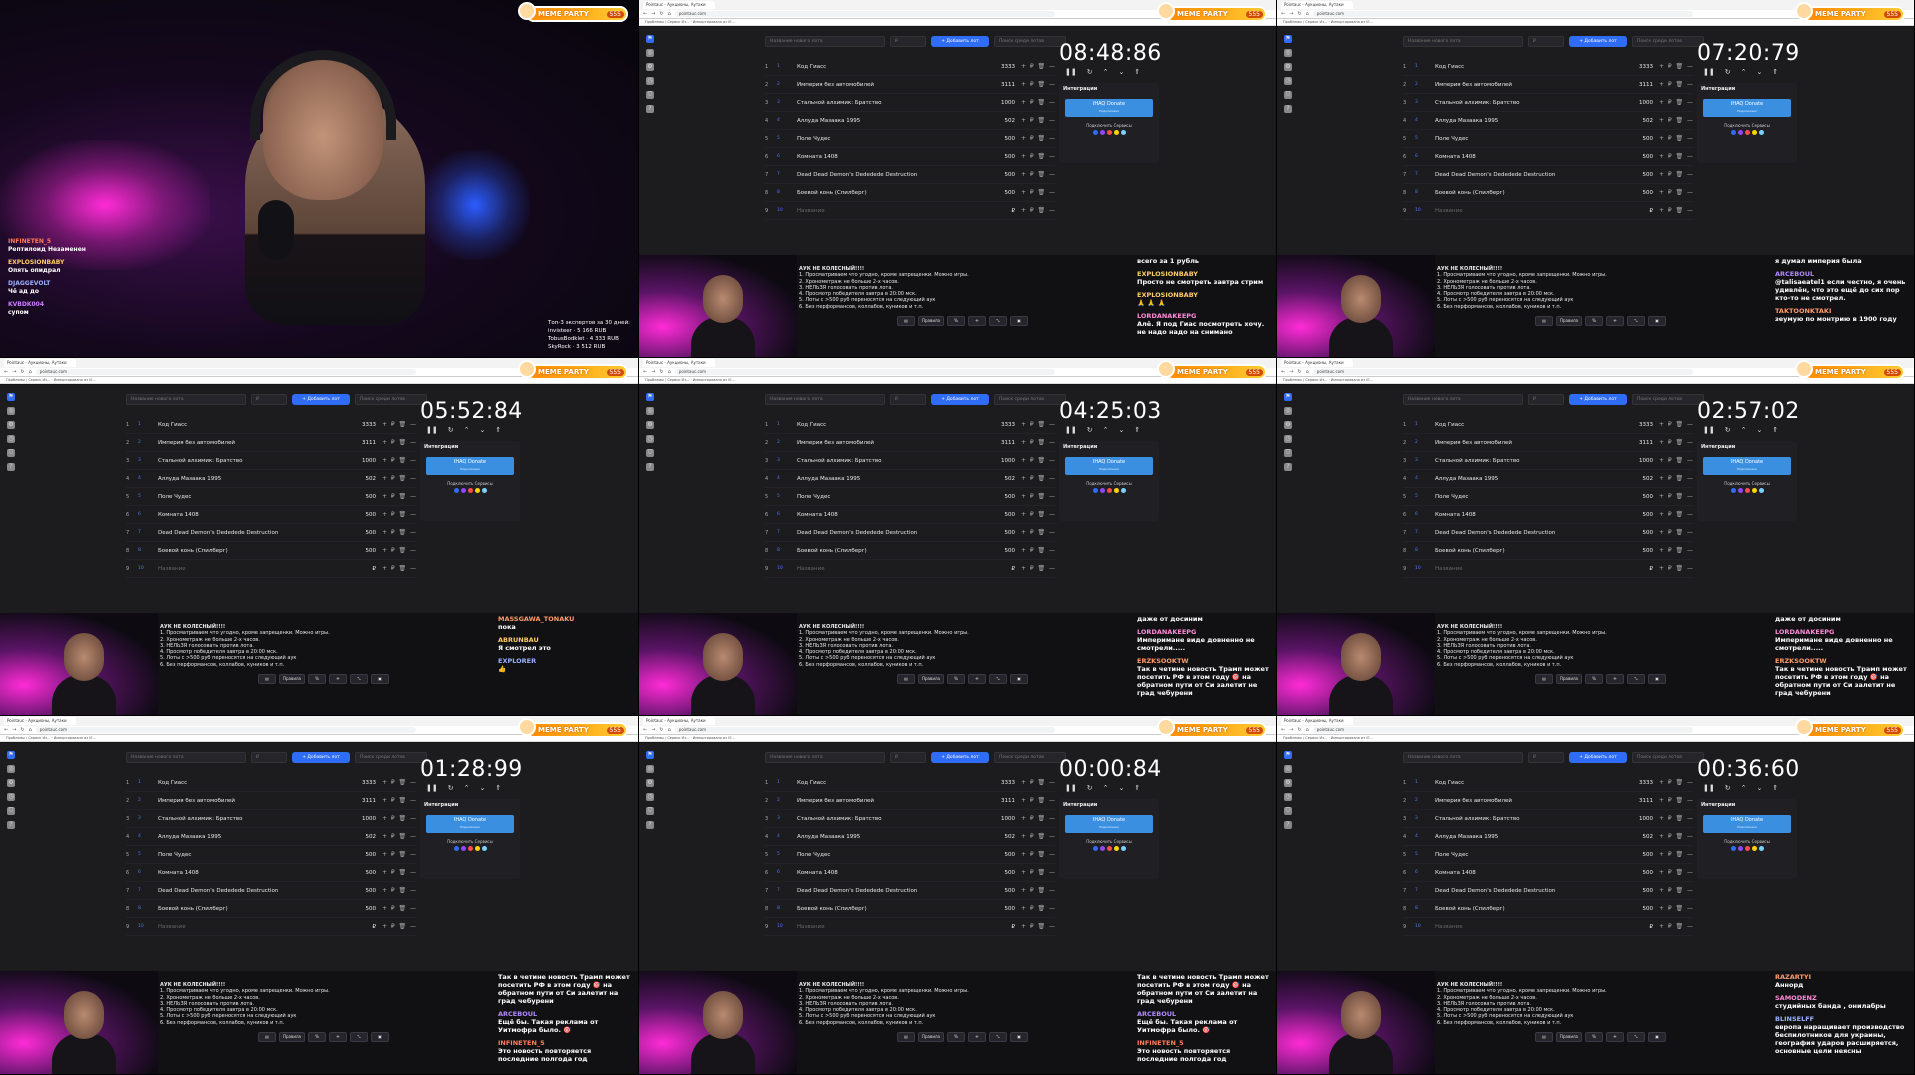 The image size is (1915, 1075). What do you see at coordinates (650, 39) in the screenshot?
I see `auction-icon: ⚑` at bounding box center [650, 39].